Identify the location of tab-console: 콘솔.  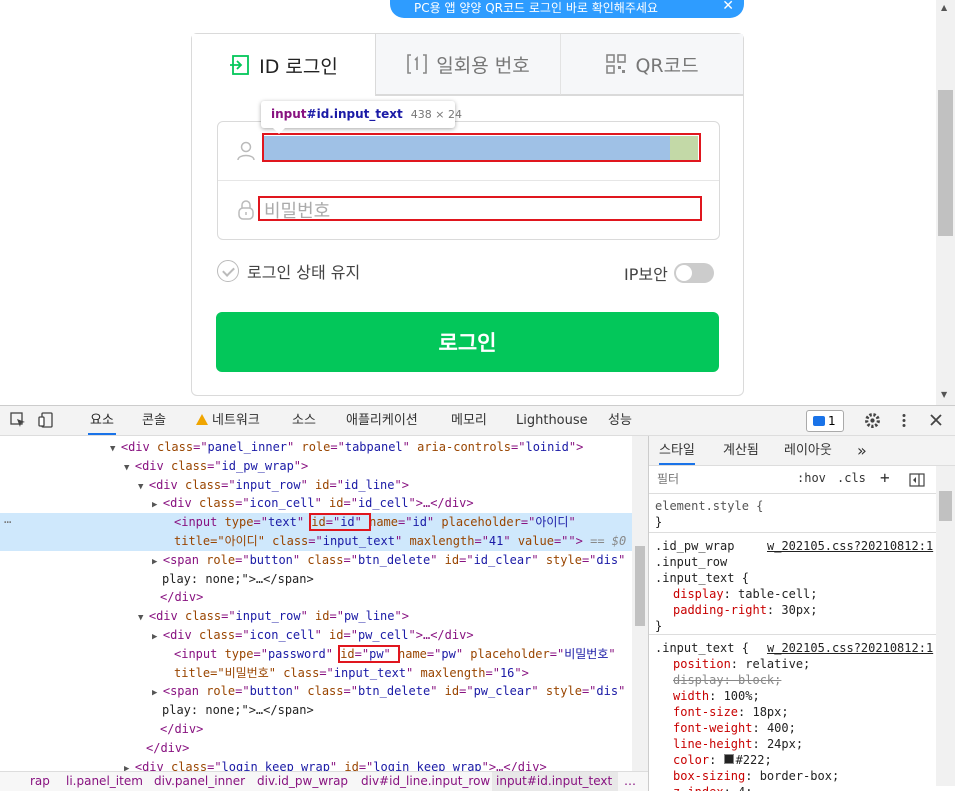
(154, 420).